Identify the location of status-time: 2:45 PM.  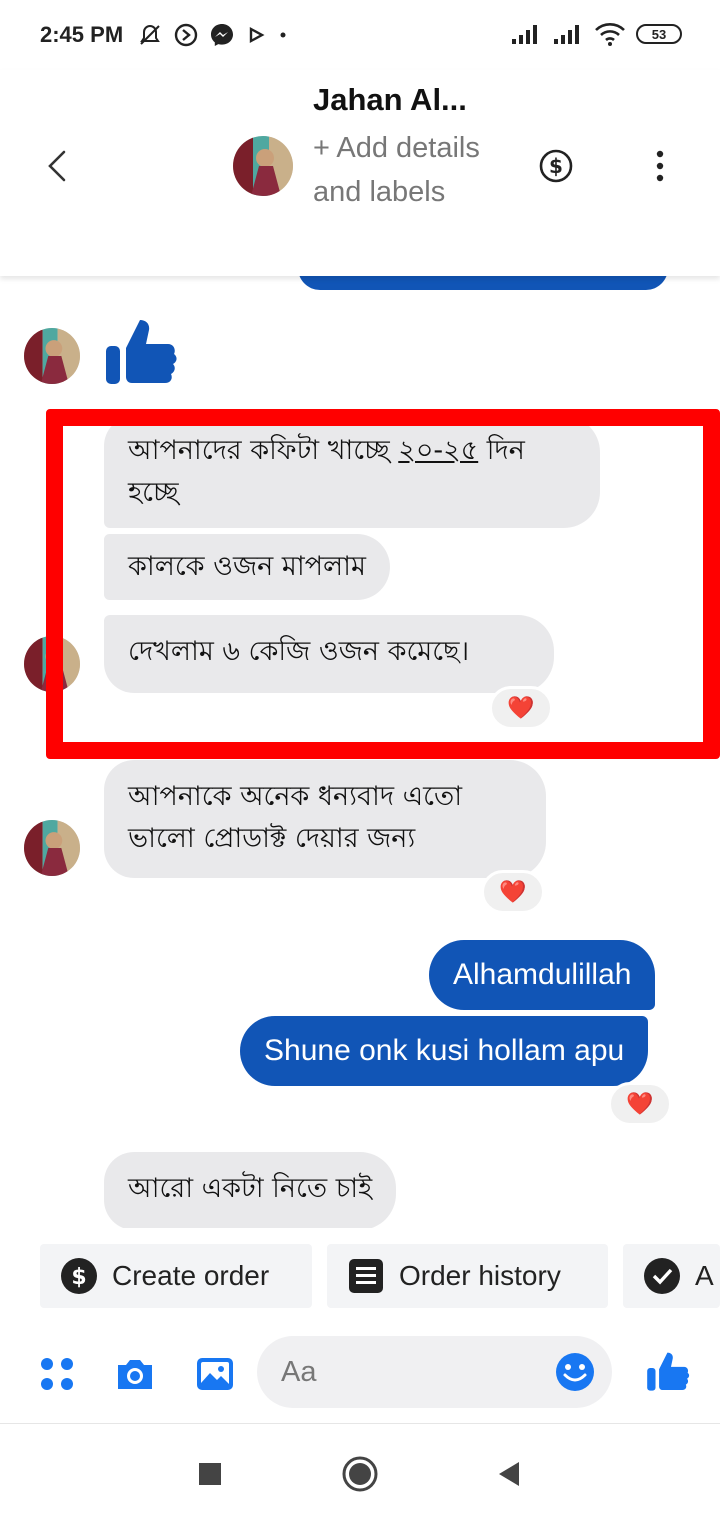
(82, 34).